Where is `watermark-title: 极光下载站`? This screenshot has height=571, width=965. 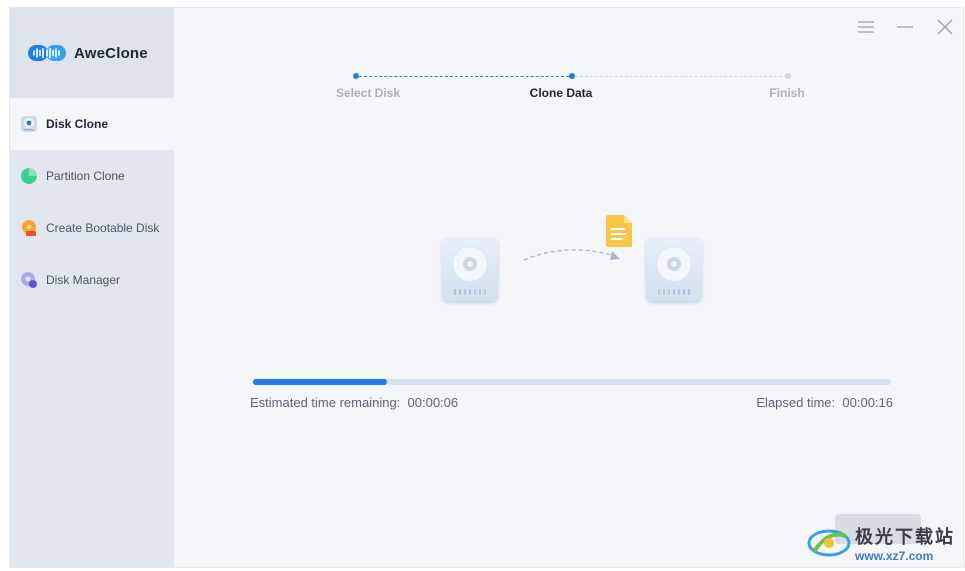
watermark-title: 极光下载站 is located at coordinates (905, 537).